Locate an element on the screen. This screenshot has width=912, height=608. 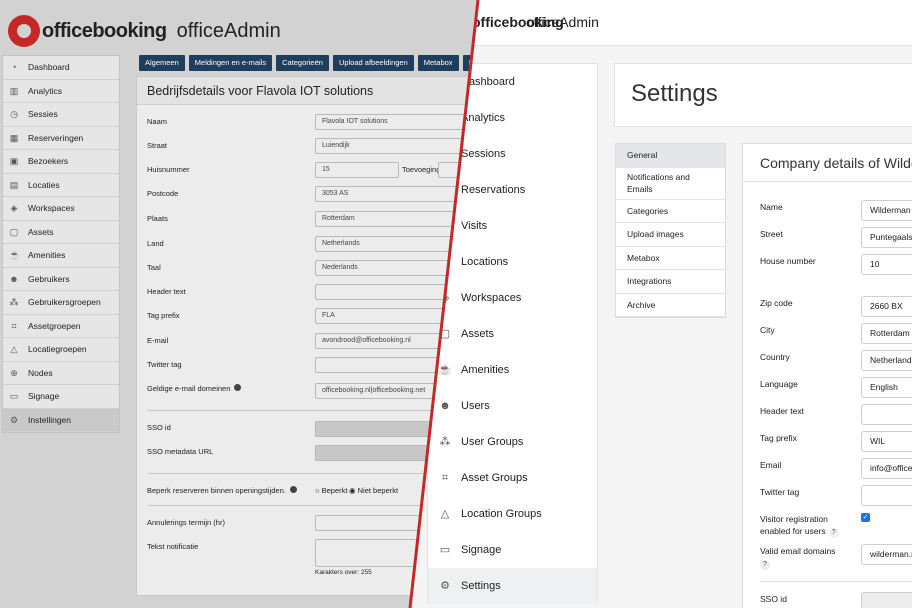
divider-line is located at coordinates (444, 304).